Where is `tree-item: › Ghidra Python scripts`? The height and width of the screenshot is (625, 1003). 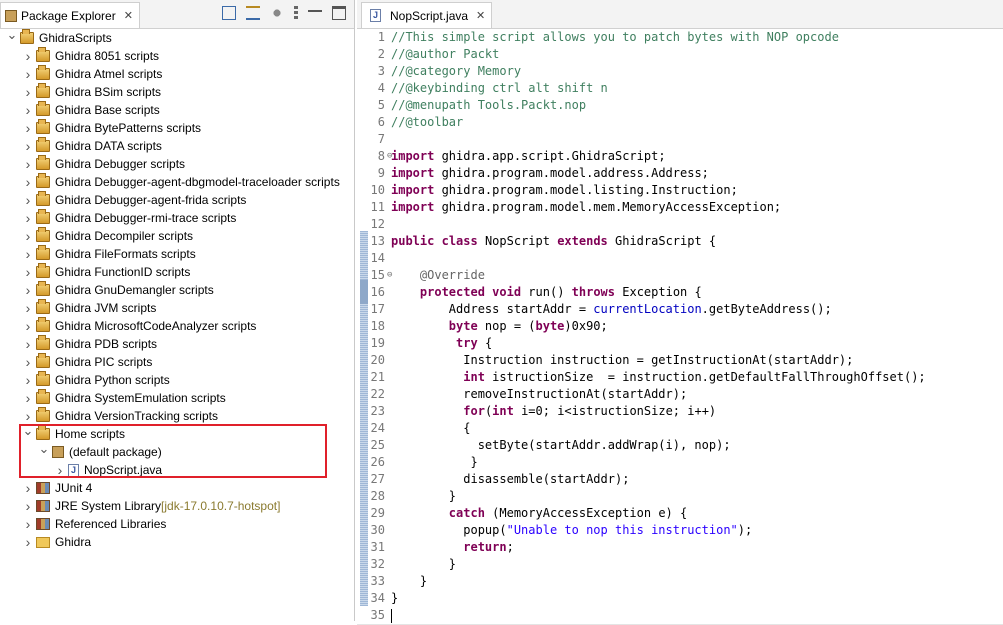 tree-item: › Ghidra Python scripts is located at coordinates (177, 380).